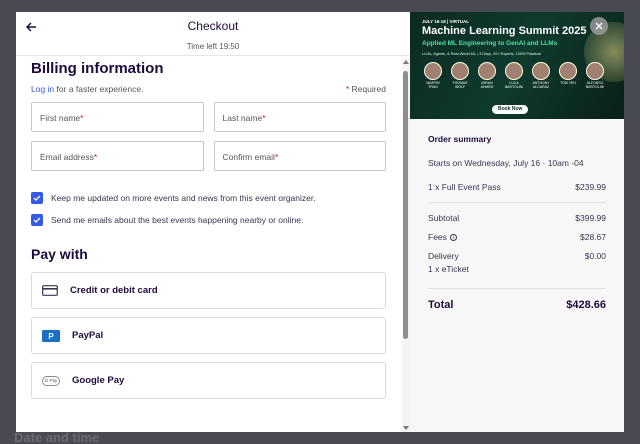 The height and width of the screenshot is (444, 640). I want to click on pay-option-card-label: Credit or debit card, so click(114, 290).